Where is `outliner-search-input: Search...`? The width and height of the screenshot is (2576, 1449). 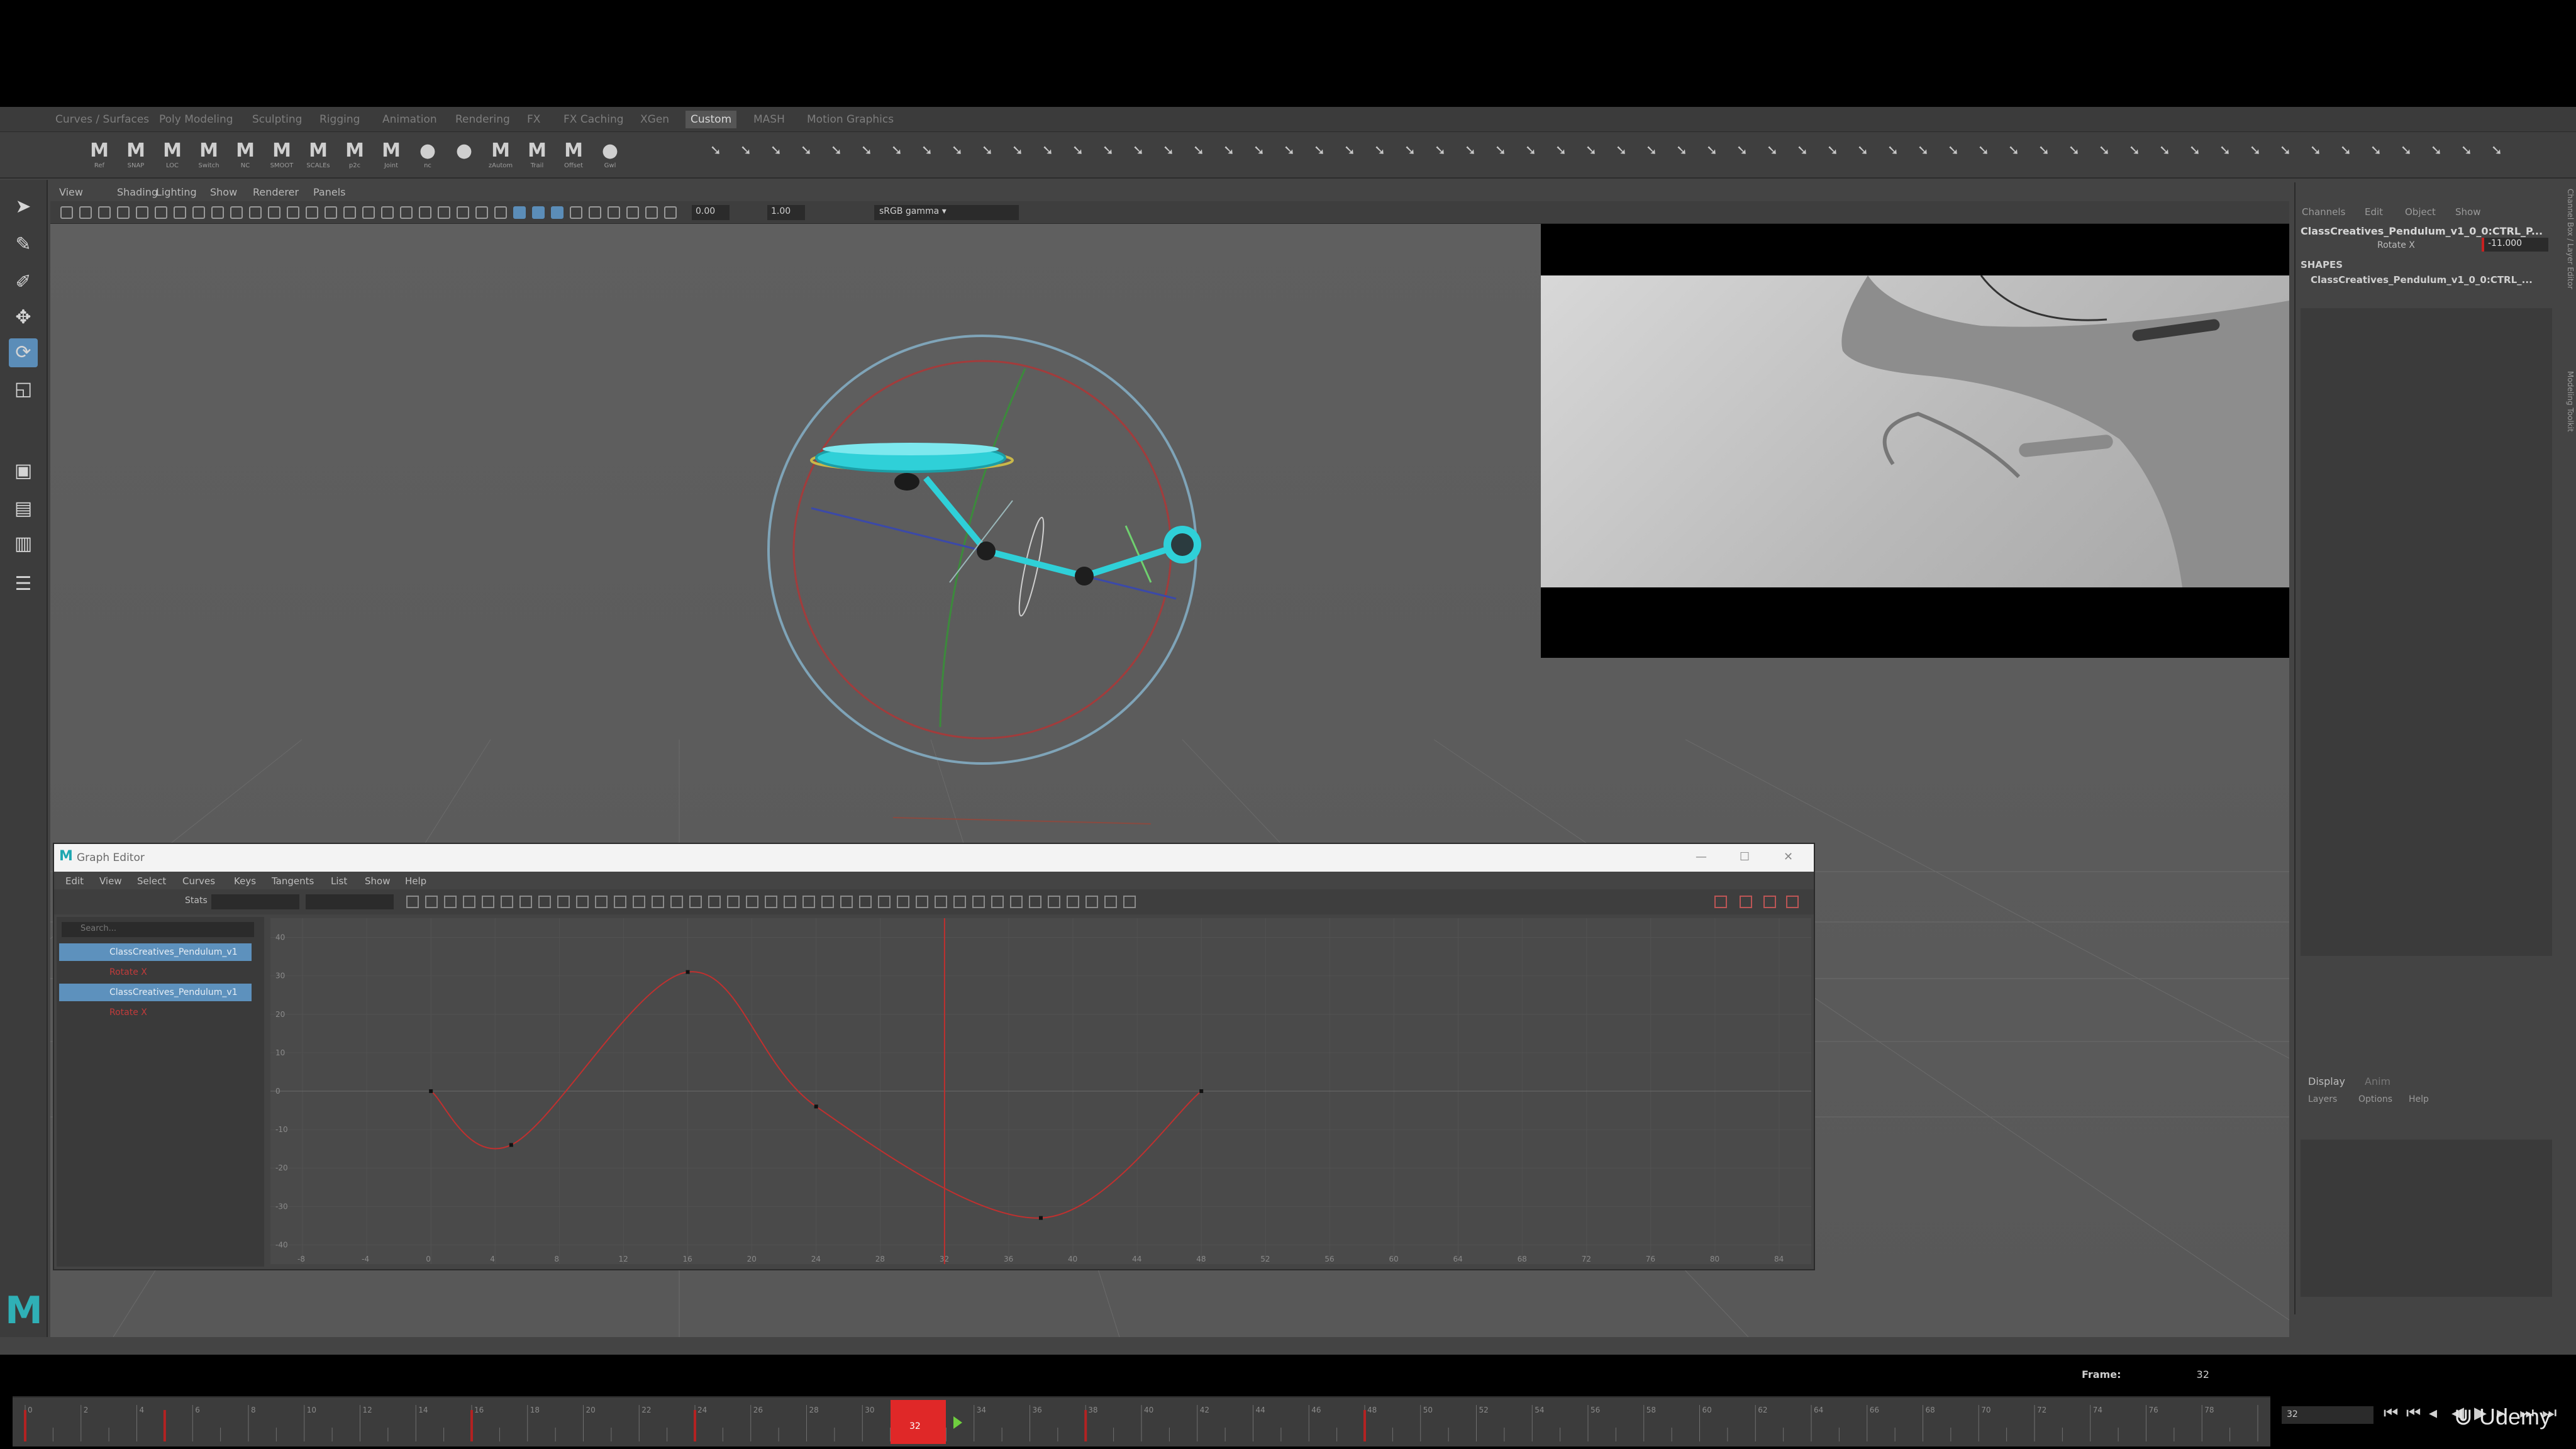
outliner-search-input: Search... is located at coordinates (158, 929).